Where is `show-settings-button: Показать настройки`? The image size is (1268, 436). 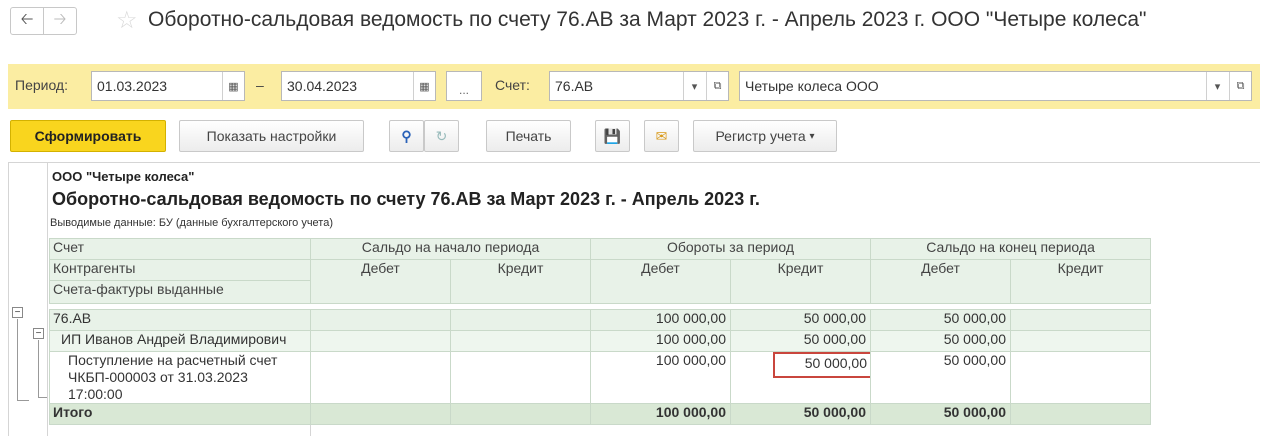
show-settings-button: Показать настройки is located at coordinates (271, 136).